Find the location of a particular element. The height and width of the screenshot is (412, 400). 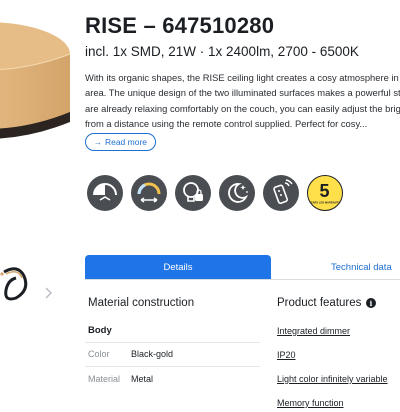

carousel-next-icon is located at coordinates (49, 293).